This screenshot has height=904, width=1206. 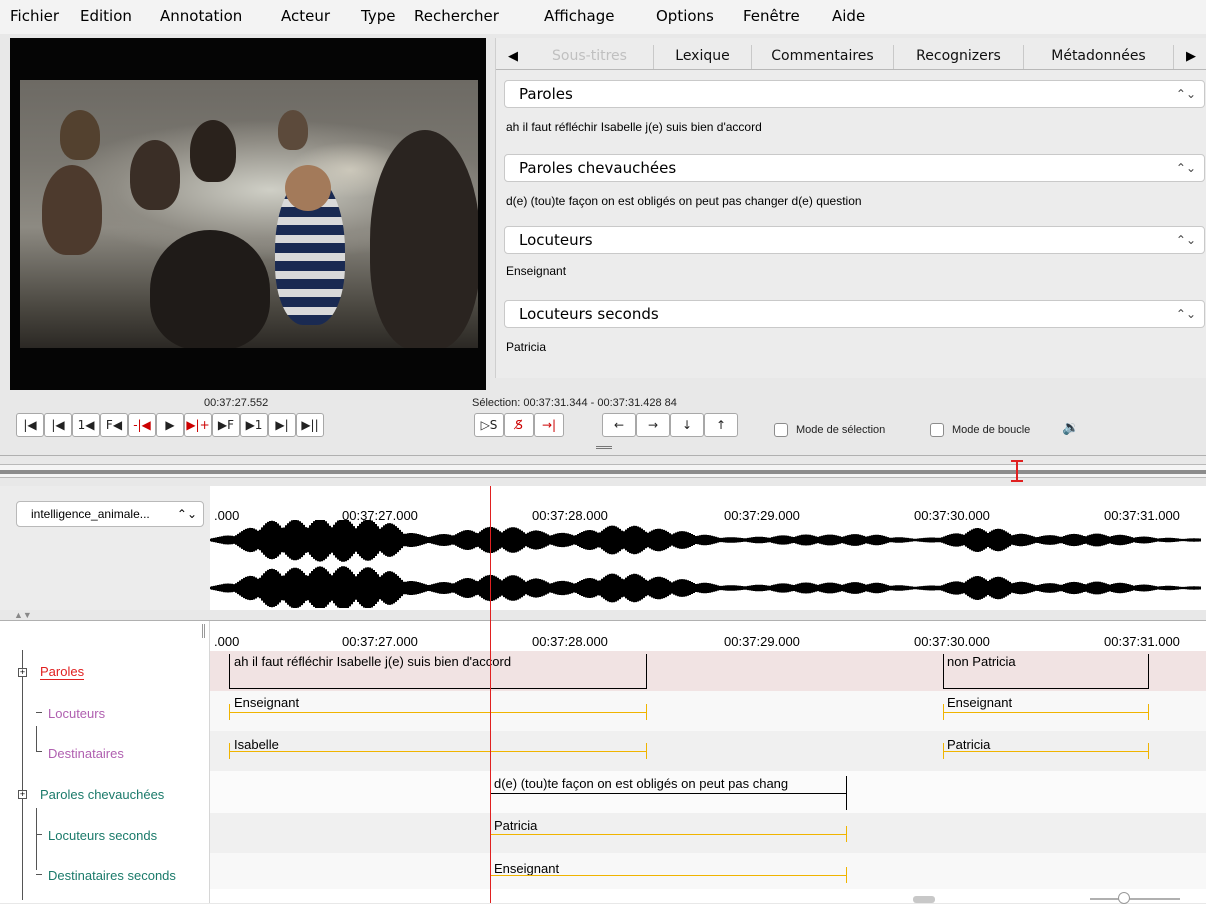 What do you see at coordinates (526, 347) in the screenshot?
I see `subtitle-text: Patricia` at bounding box center [526, 347].